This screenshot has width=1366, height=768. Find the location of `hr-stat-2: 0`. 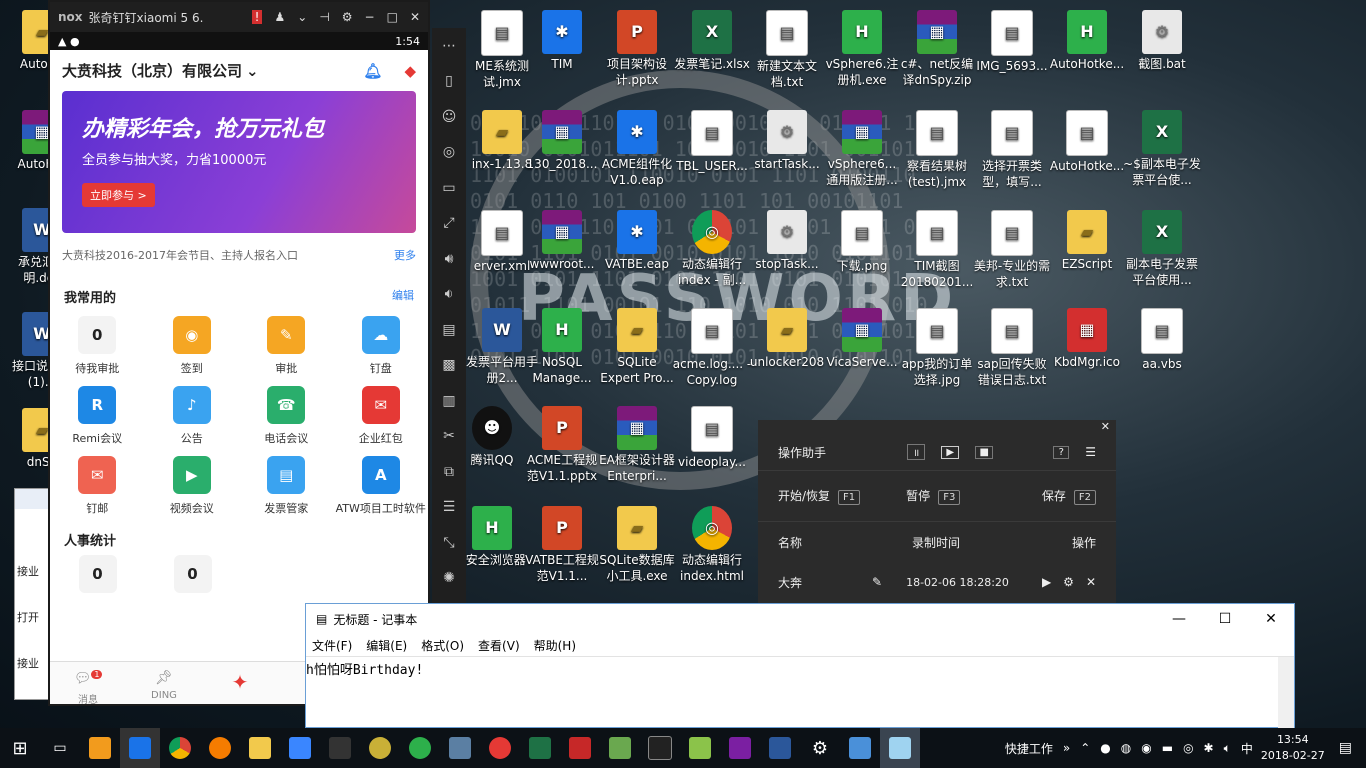

hr-stat-2: 0 is located at coordinates (192, 577).